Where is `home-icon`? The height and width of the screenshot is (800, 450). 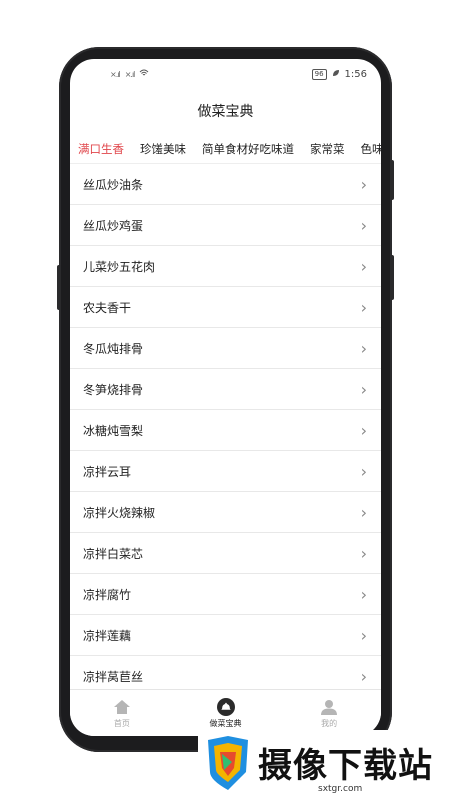
home-icon is located at coordinates (122, 707).